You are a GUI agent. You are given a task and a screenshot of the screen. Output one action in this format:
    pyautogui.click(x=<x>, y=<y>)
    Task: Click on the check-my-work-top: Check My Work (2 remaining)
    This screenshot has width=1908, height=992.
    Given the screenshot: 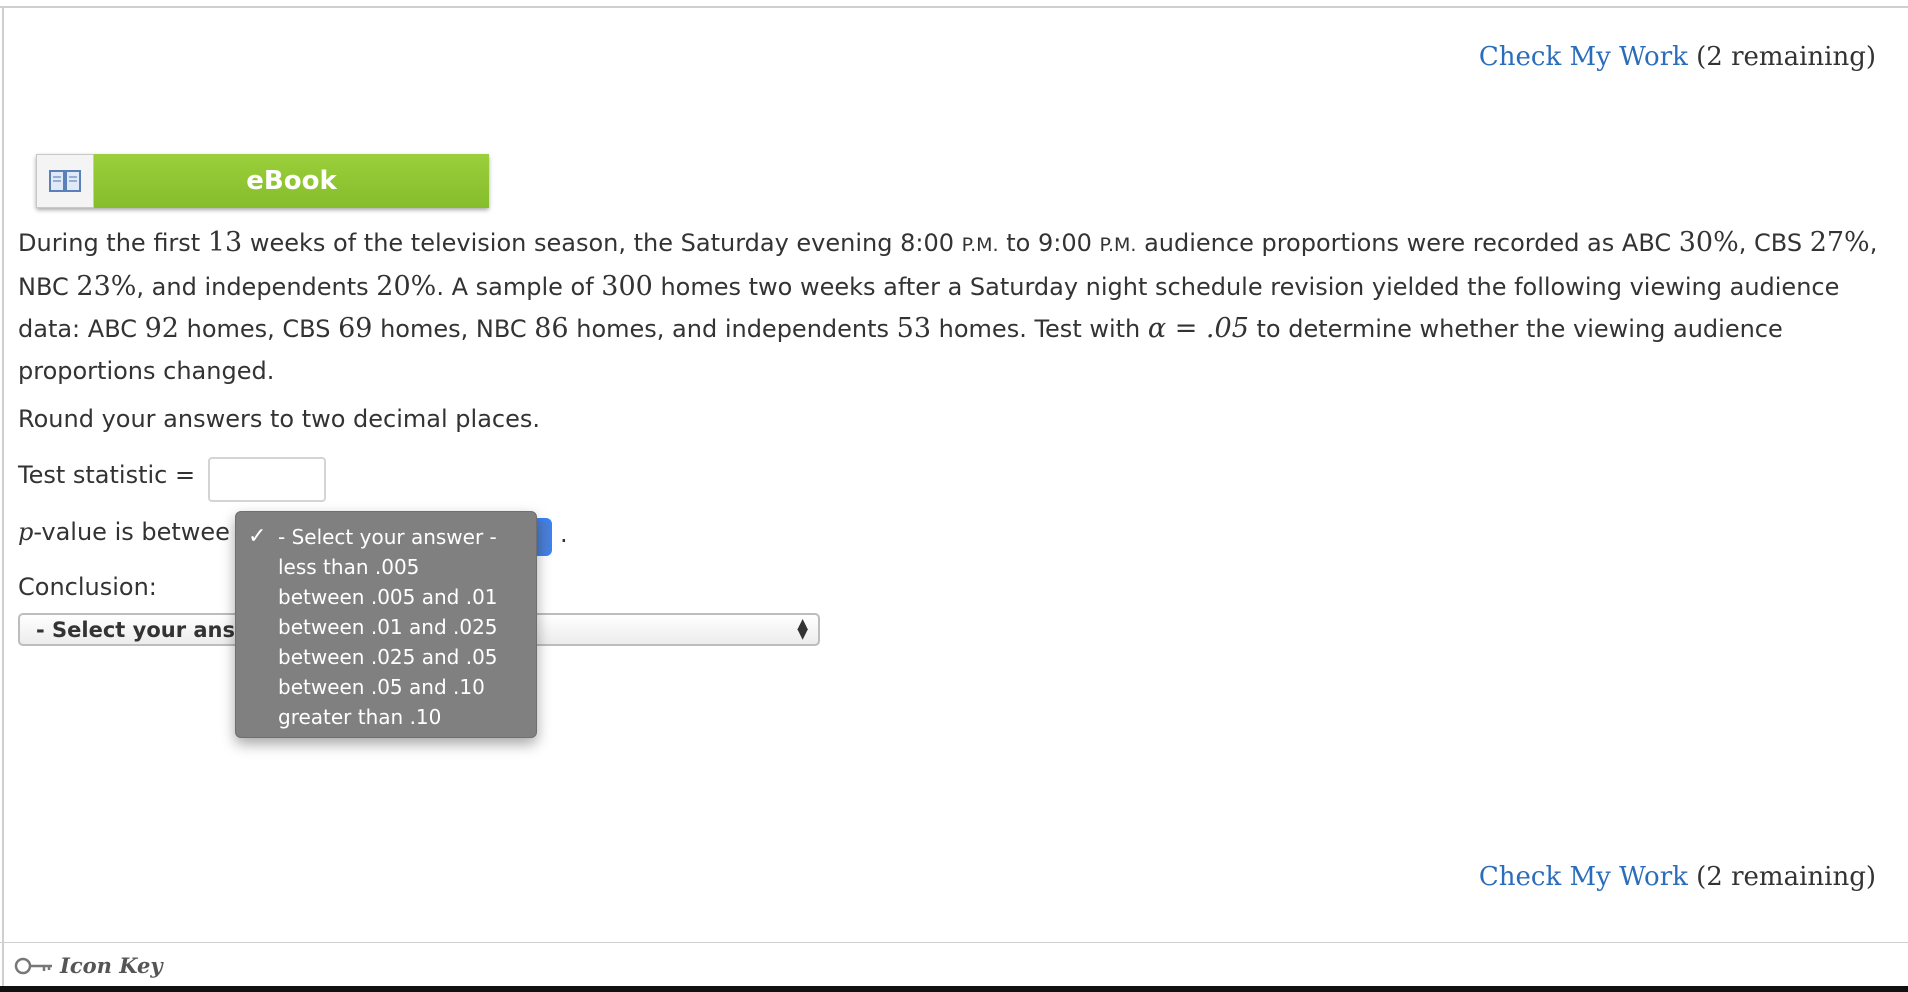 What is the action you would take?
    pyautogui.click(x=1677, y=57)
    